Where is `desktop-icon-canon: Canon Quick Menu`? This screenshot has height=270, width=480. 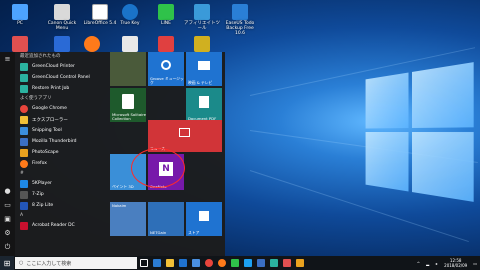 desktop-icon-canon: Canon Quick Menu is located at coordinates (62, 17).